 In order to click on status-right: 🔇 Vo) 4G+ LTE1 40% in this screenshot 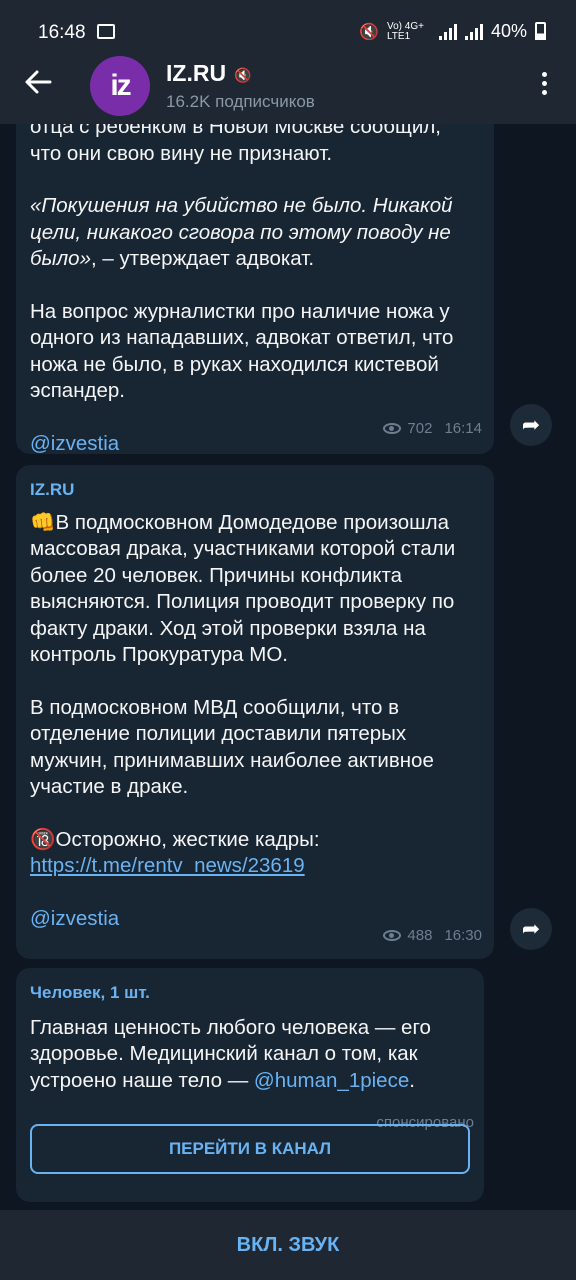, I will do `click(452, 31)`.